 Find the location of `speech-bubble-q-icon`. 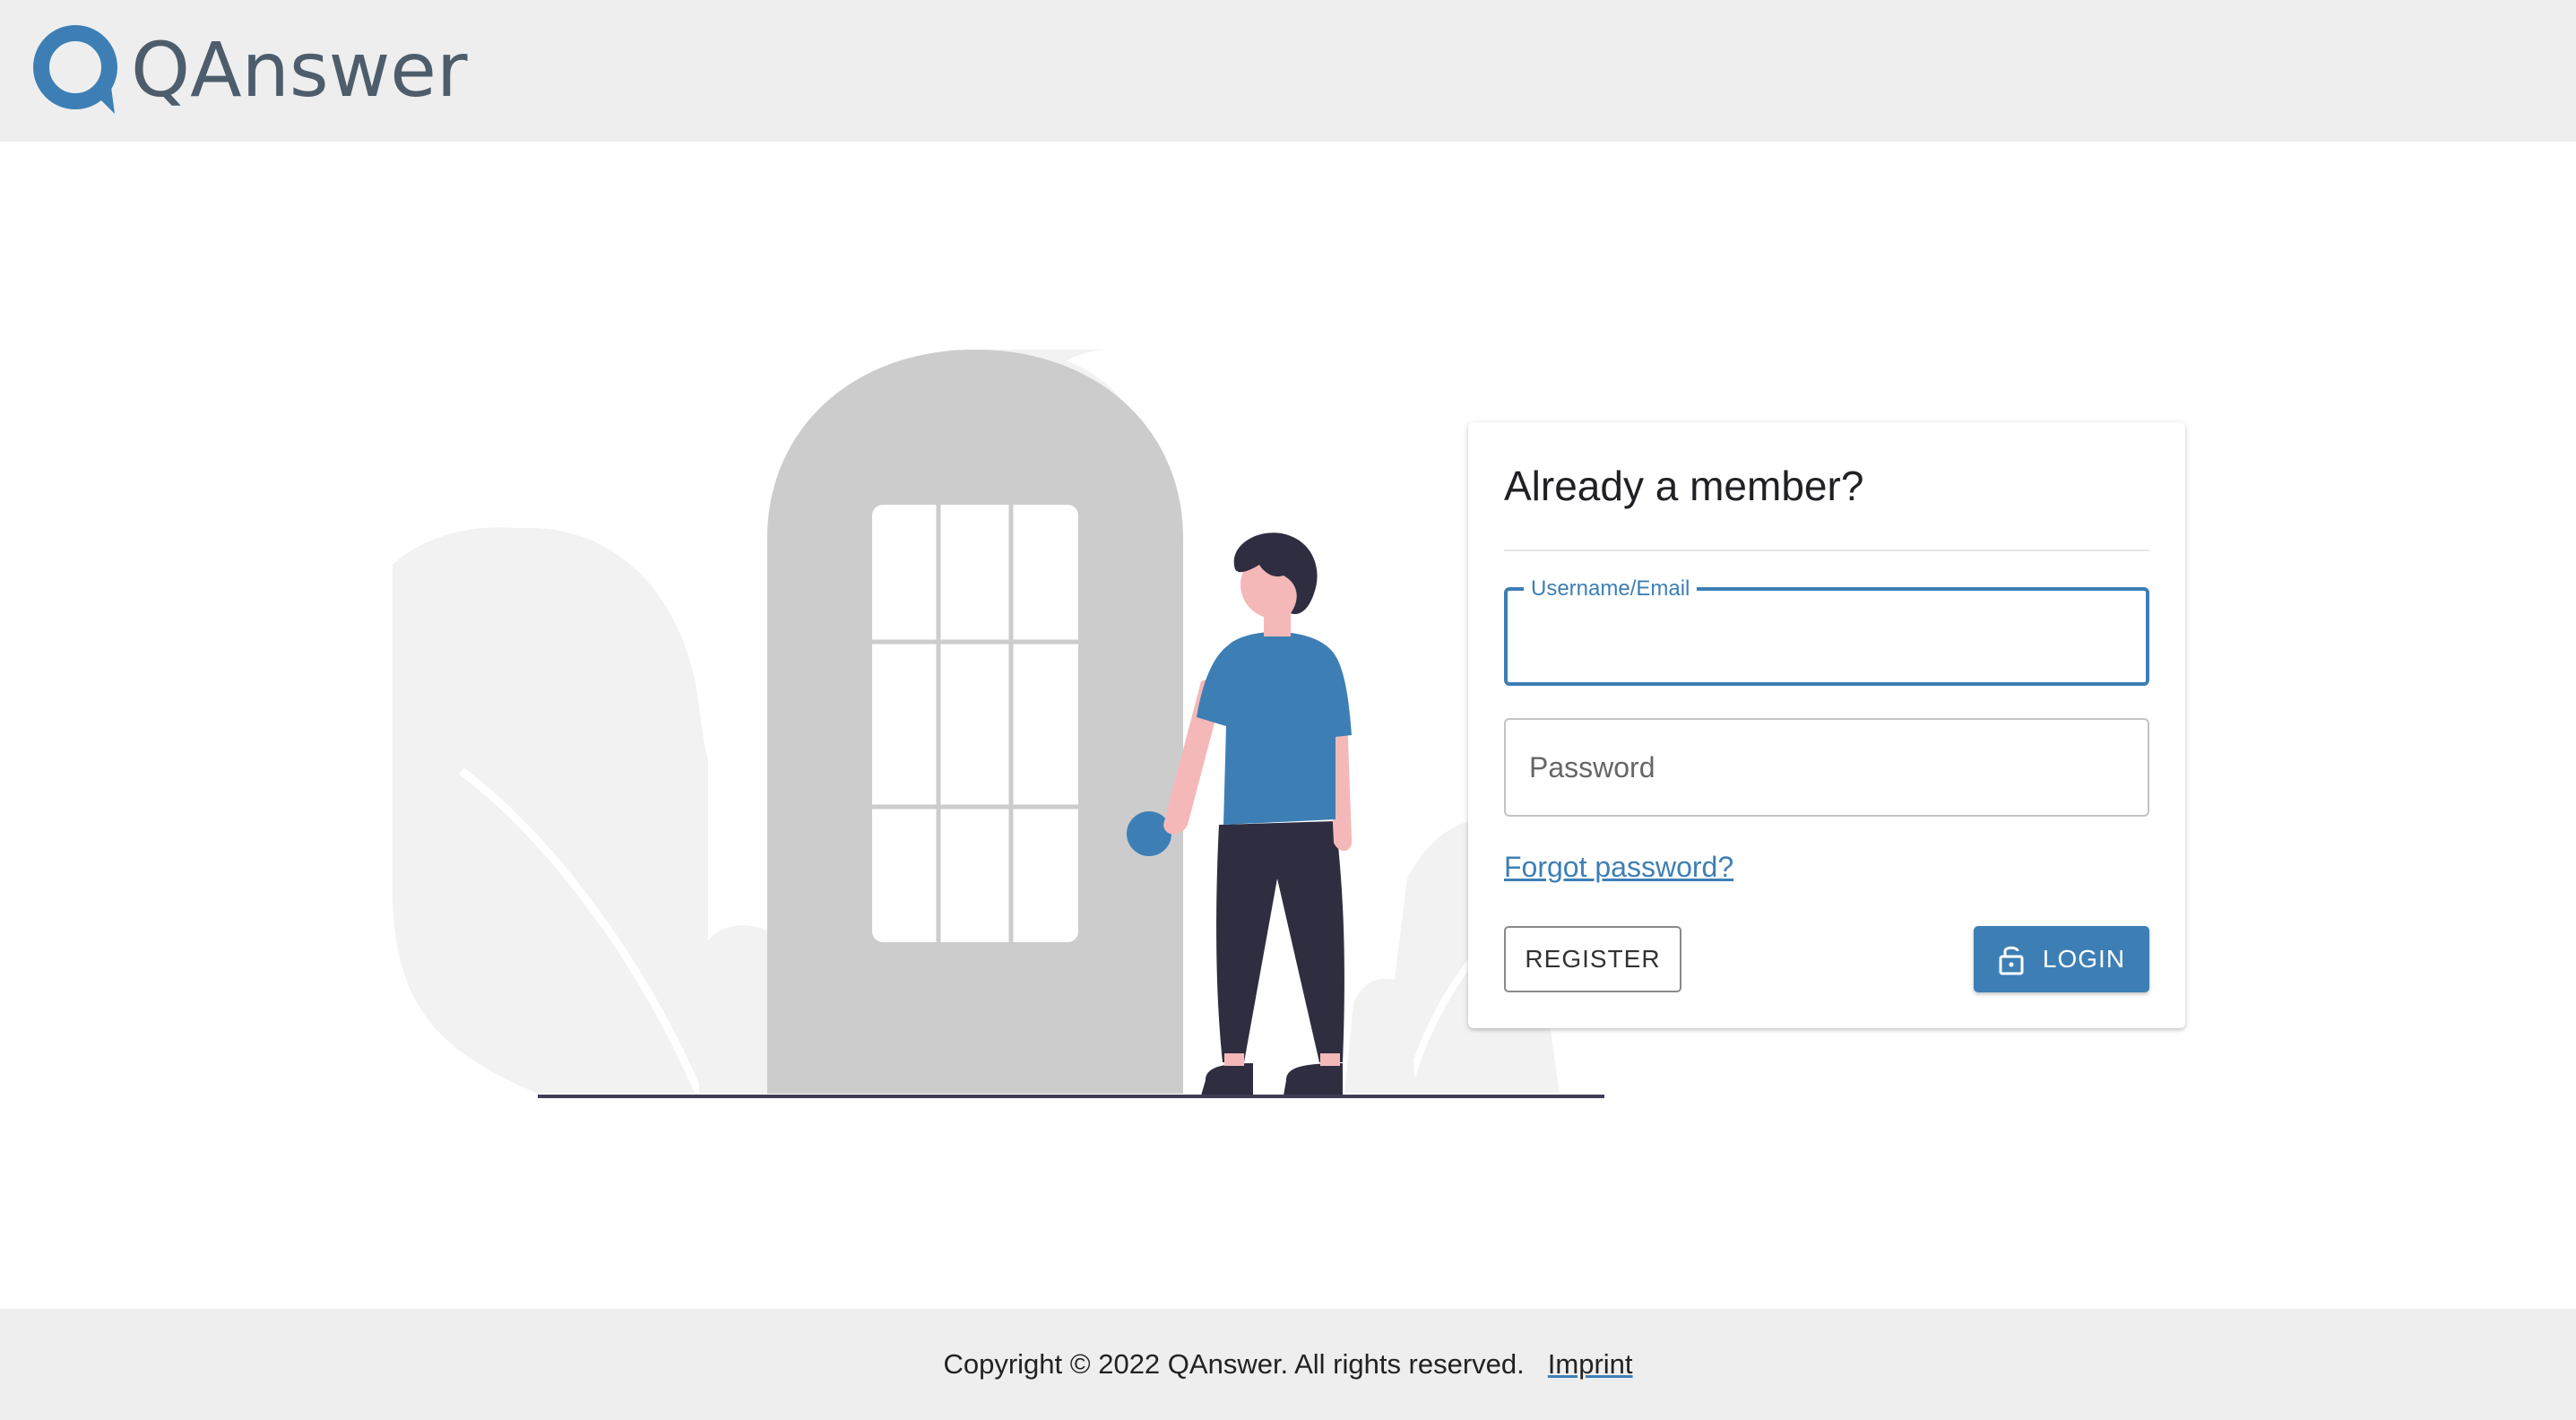

speech-bubble-q-icon is located at coordinates (77, 70).